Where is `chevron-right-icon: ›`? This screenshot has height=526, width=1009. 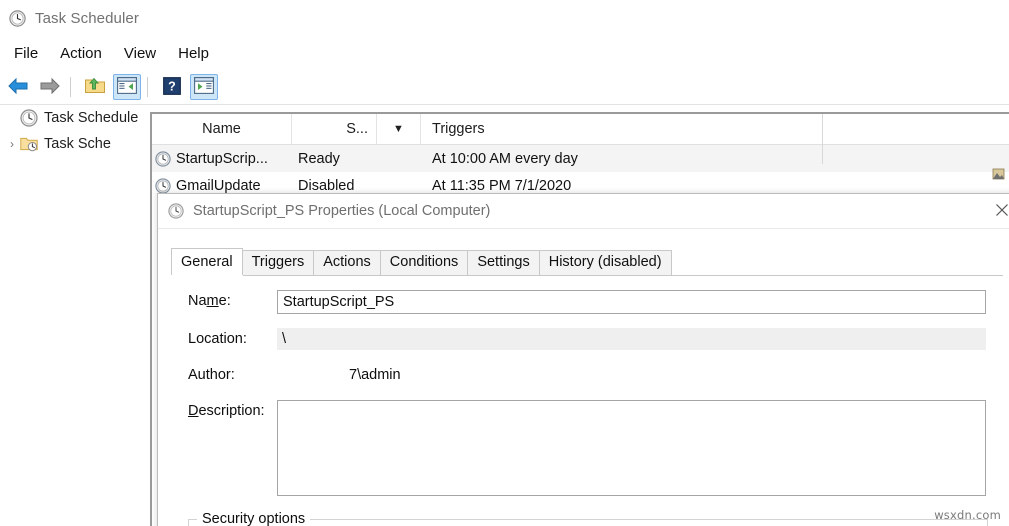
chevron-right-icon: › is located at coordinates (12, 144).